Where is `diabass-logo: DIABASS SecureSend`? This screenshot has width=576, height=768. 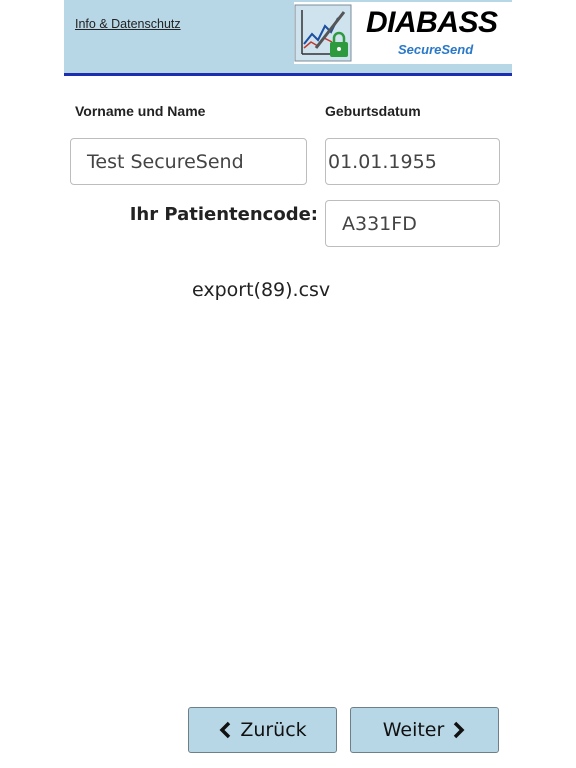
diabass-logo: DIABASS SecureSend is located at coordinates (403, 33).